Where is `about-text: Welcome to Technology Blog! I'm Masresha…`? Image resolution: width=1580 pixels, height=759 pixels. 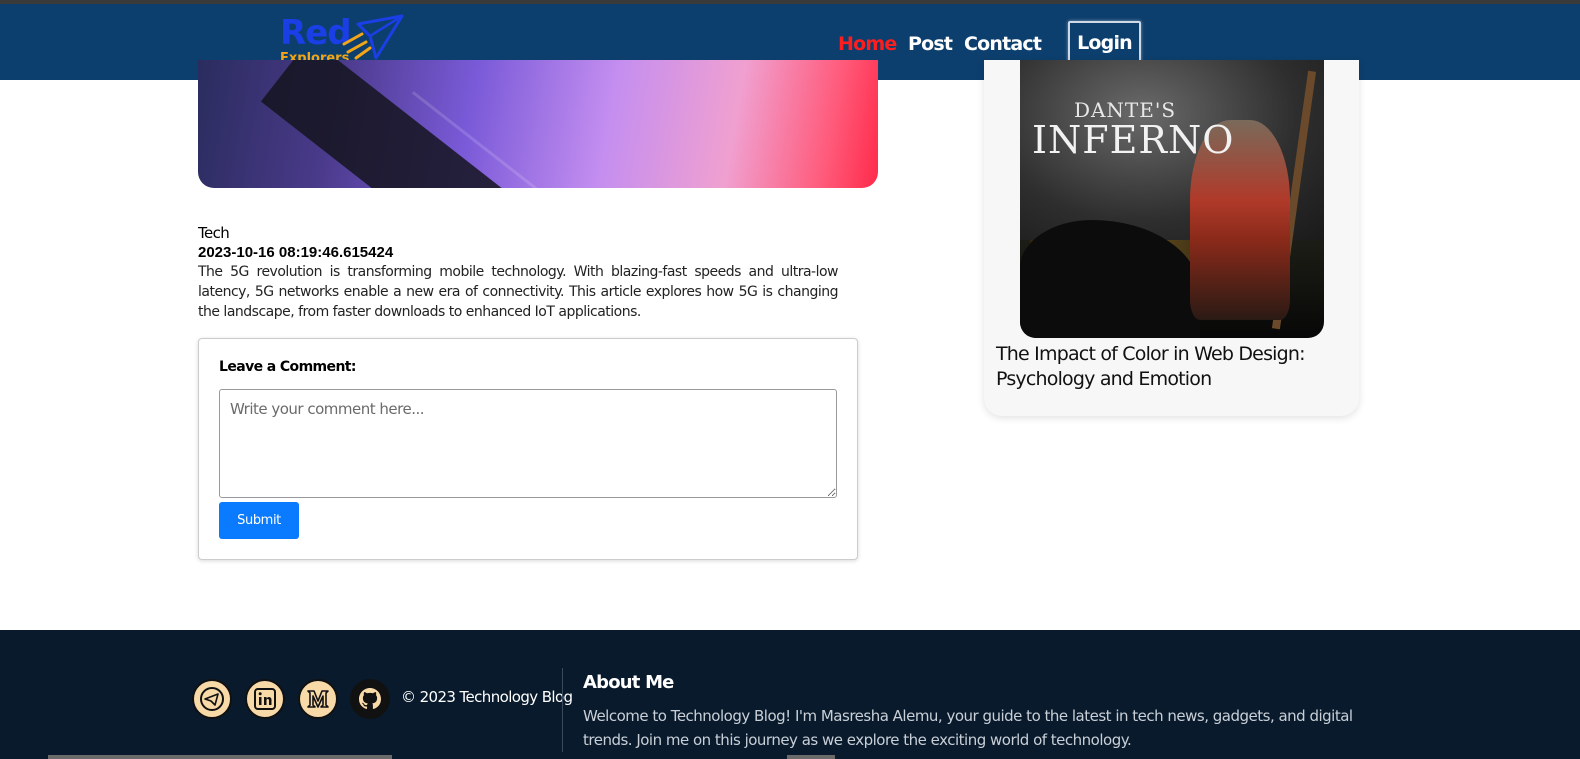
about-text: Welcome to Technology Blog! I'm Masresha… is located at coordinates (968, 728).